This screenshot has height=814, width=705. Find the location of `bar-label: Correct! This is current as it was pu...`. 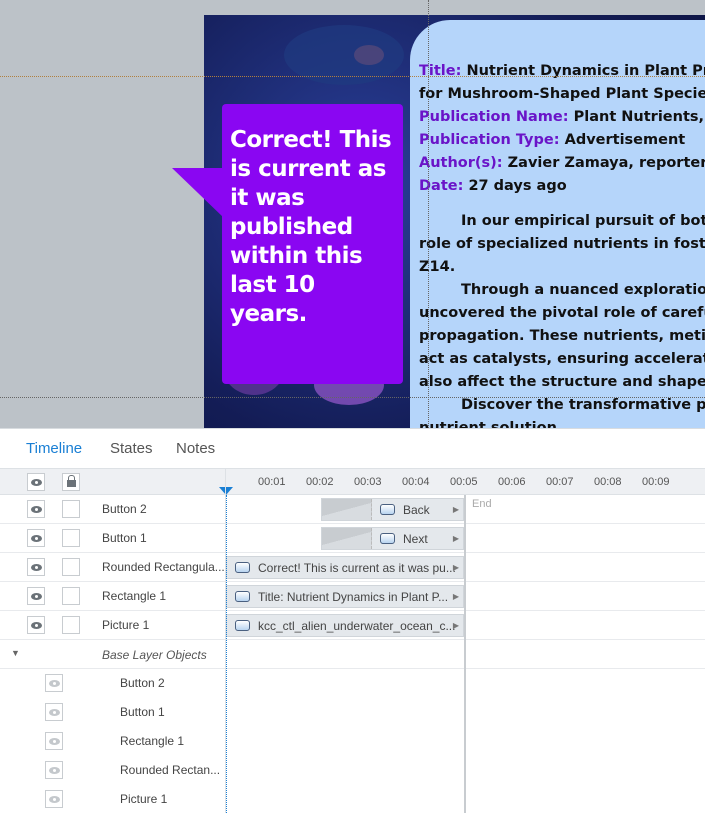

bar-label: Correct! This is current as it was pu... is located at coordinates (357, 567).